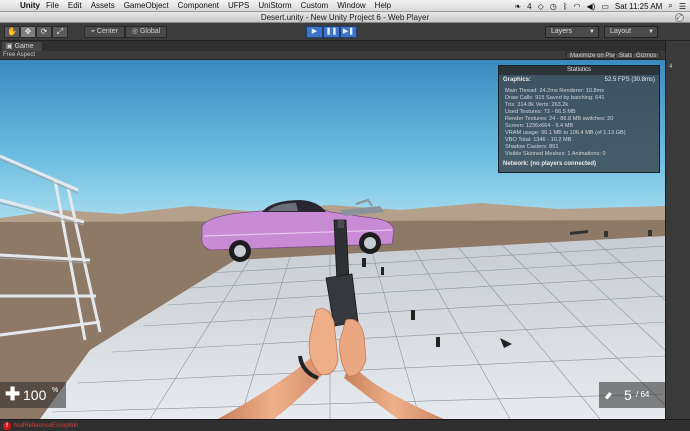 This screenshot has width=690, height=431. I want to click on window-resize-icon: ⤢, so click(679, 17).